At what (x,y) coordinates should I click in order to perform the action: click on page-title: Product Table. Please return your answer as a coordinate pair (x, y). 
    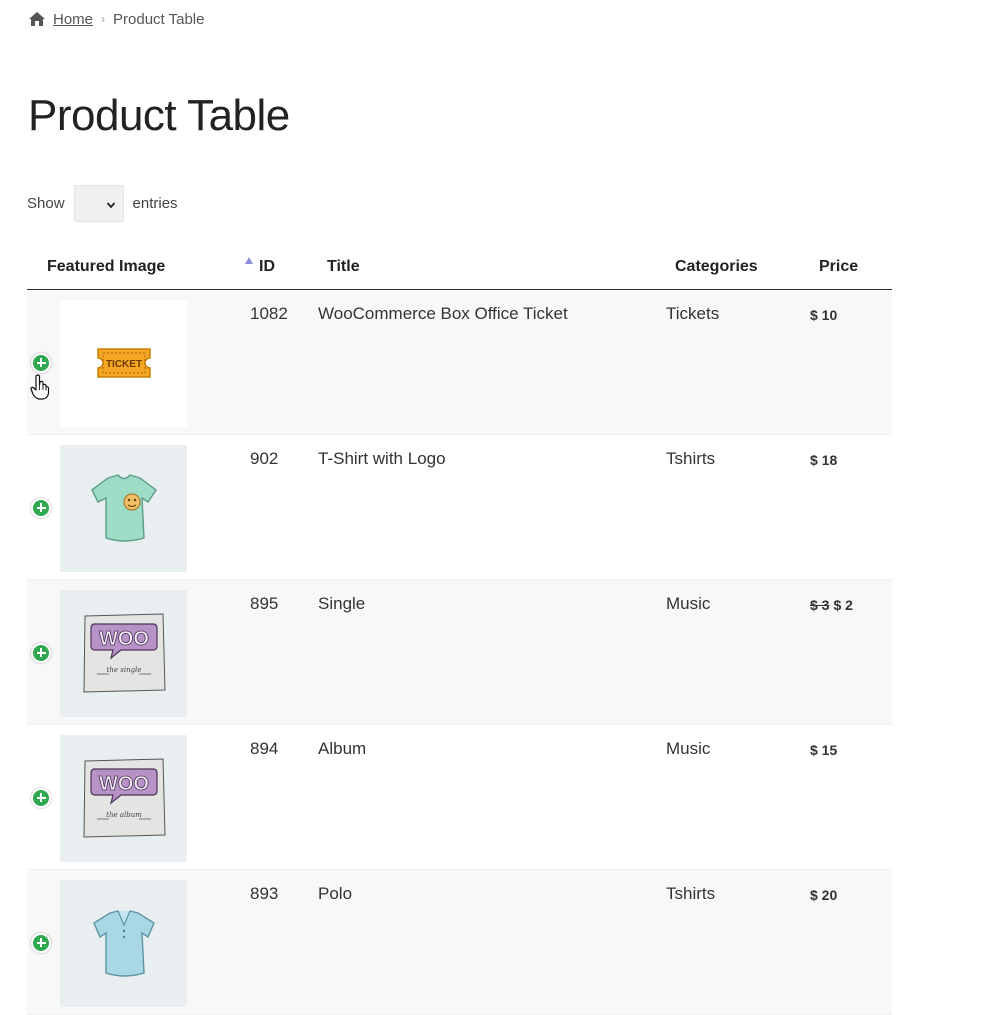
    Looking at the image, I should click on (159, 115).